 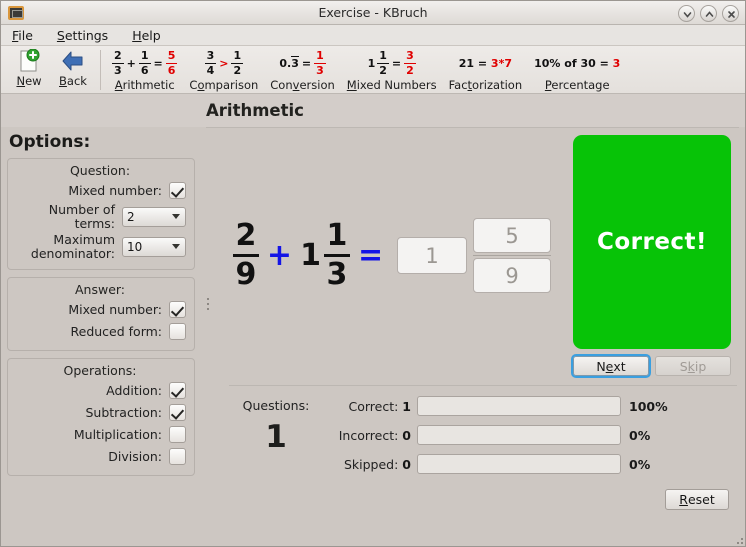 I want to click on number-of-terms-label: Number of terms:, so click(x=81, y=216).